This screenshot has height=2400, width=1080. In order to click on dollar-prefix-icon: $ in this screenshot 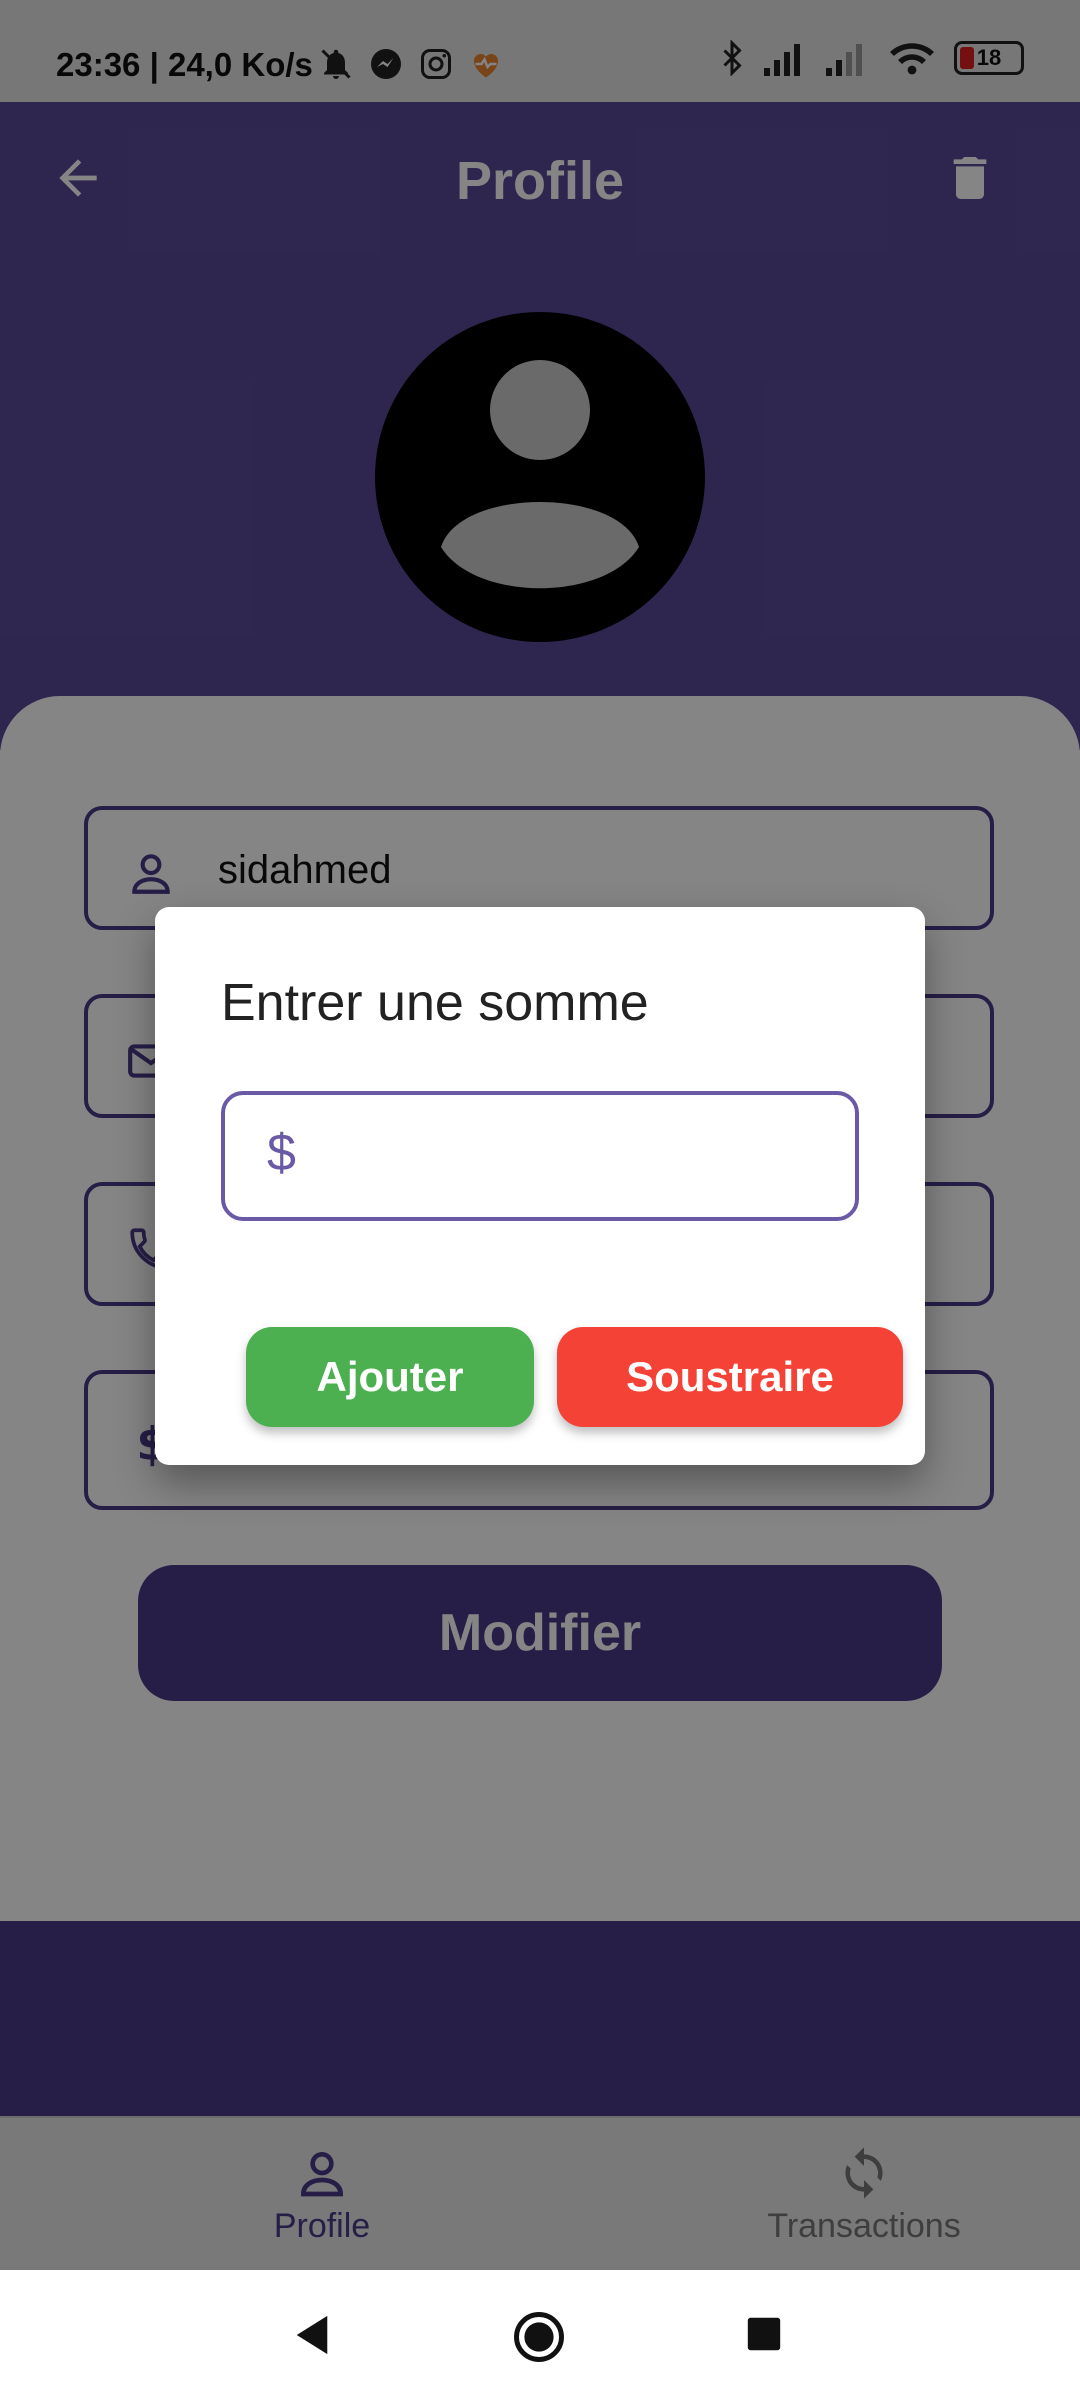, I will do `click(281, 1153)`.